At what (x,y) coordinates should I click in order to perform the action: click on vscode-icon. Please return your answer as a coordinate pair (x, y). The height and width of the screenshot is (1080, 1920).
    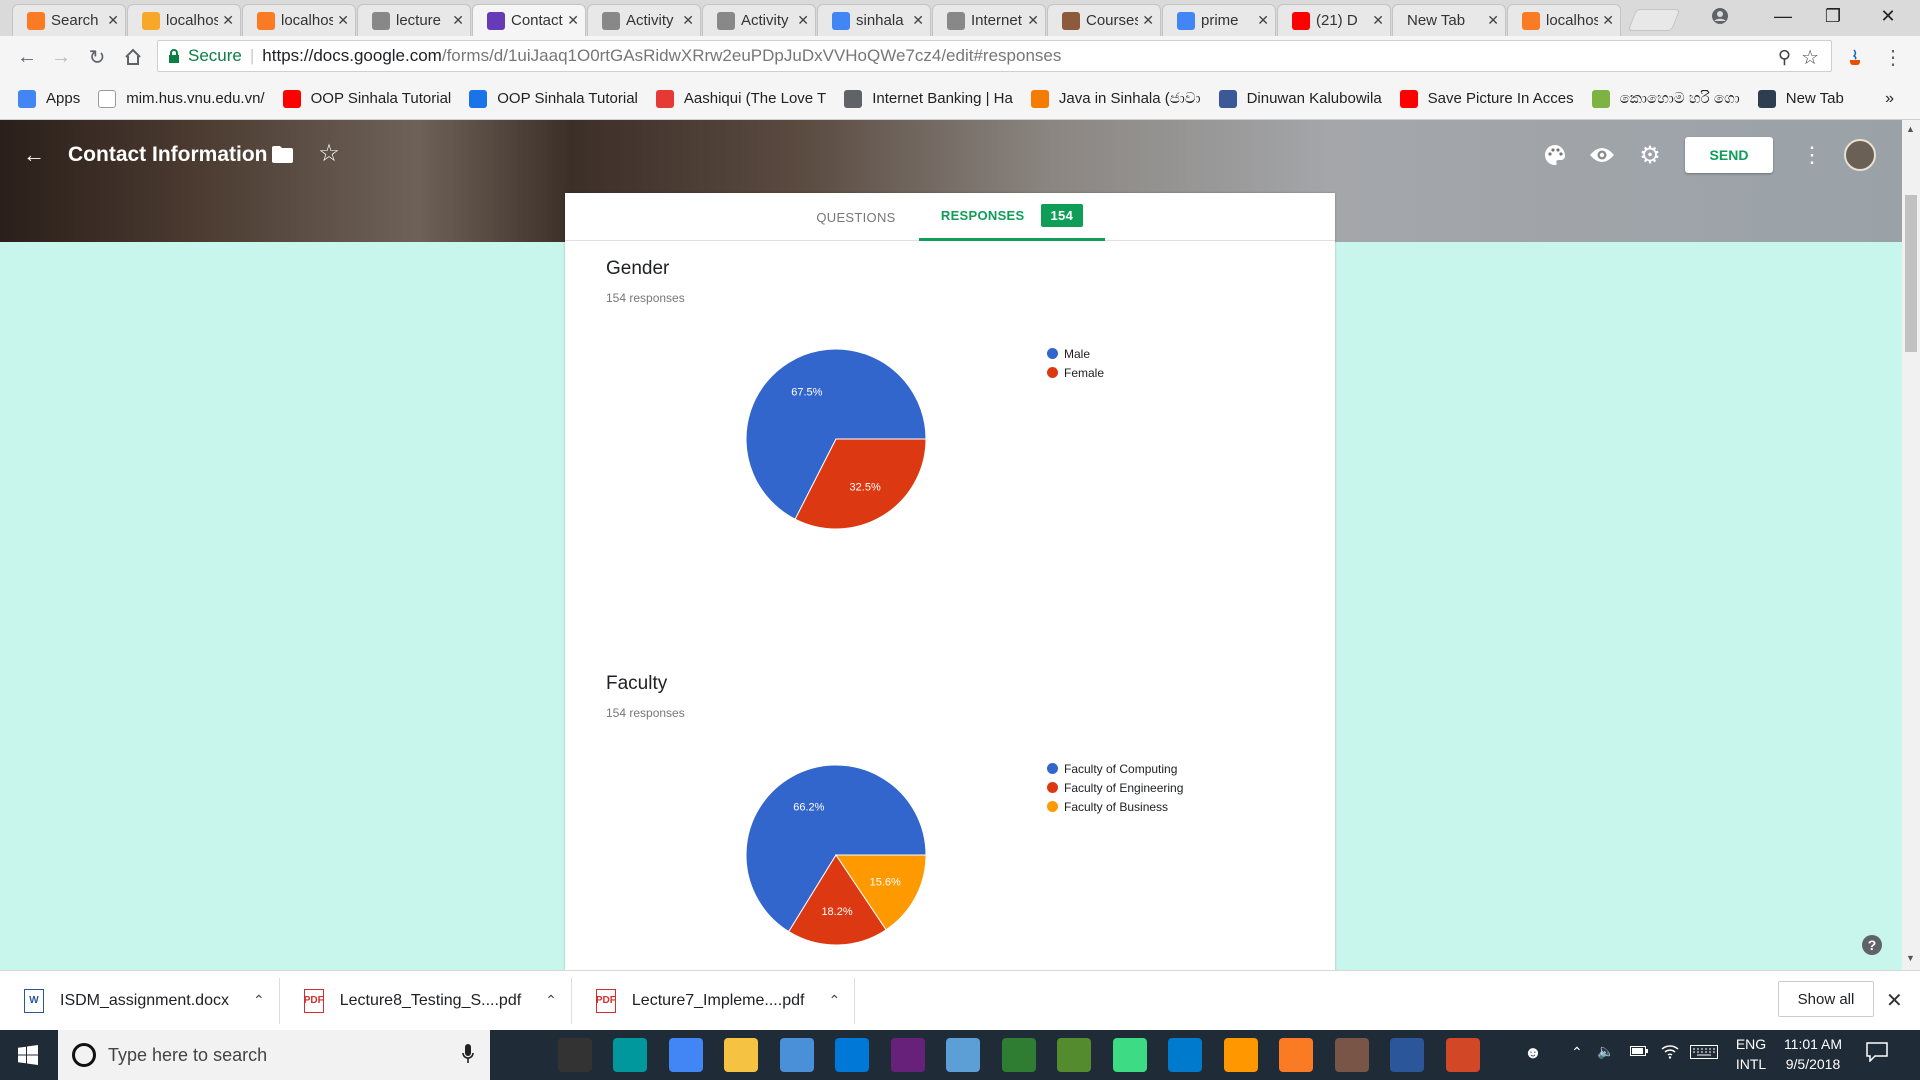
    Looking at the image, I should click on (1185, 1055).